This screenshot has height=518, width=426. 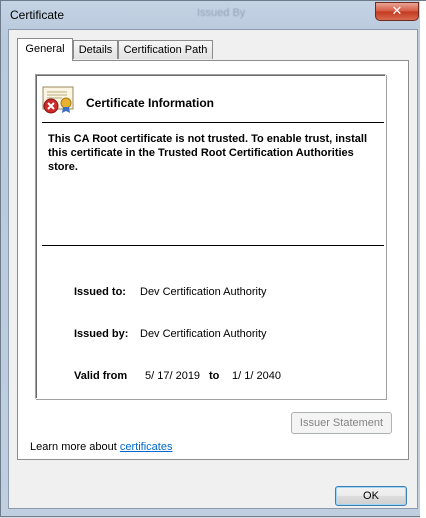 What do you see at coordinates (203, 292) in the screenshot?
I see `issued-to-value: Dev Certification Authority` at bounding box center [203, 292].